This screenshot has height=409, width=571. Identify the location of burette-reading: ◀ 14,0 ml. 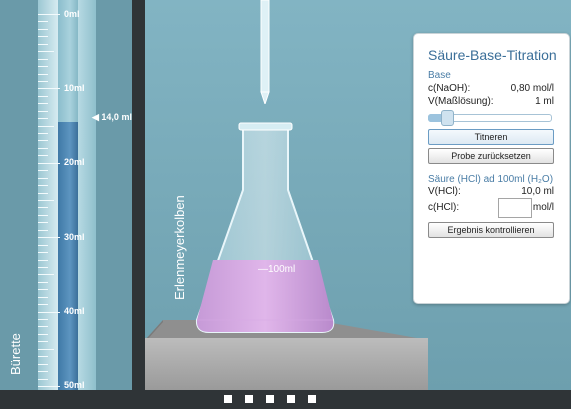
(112, 117).